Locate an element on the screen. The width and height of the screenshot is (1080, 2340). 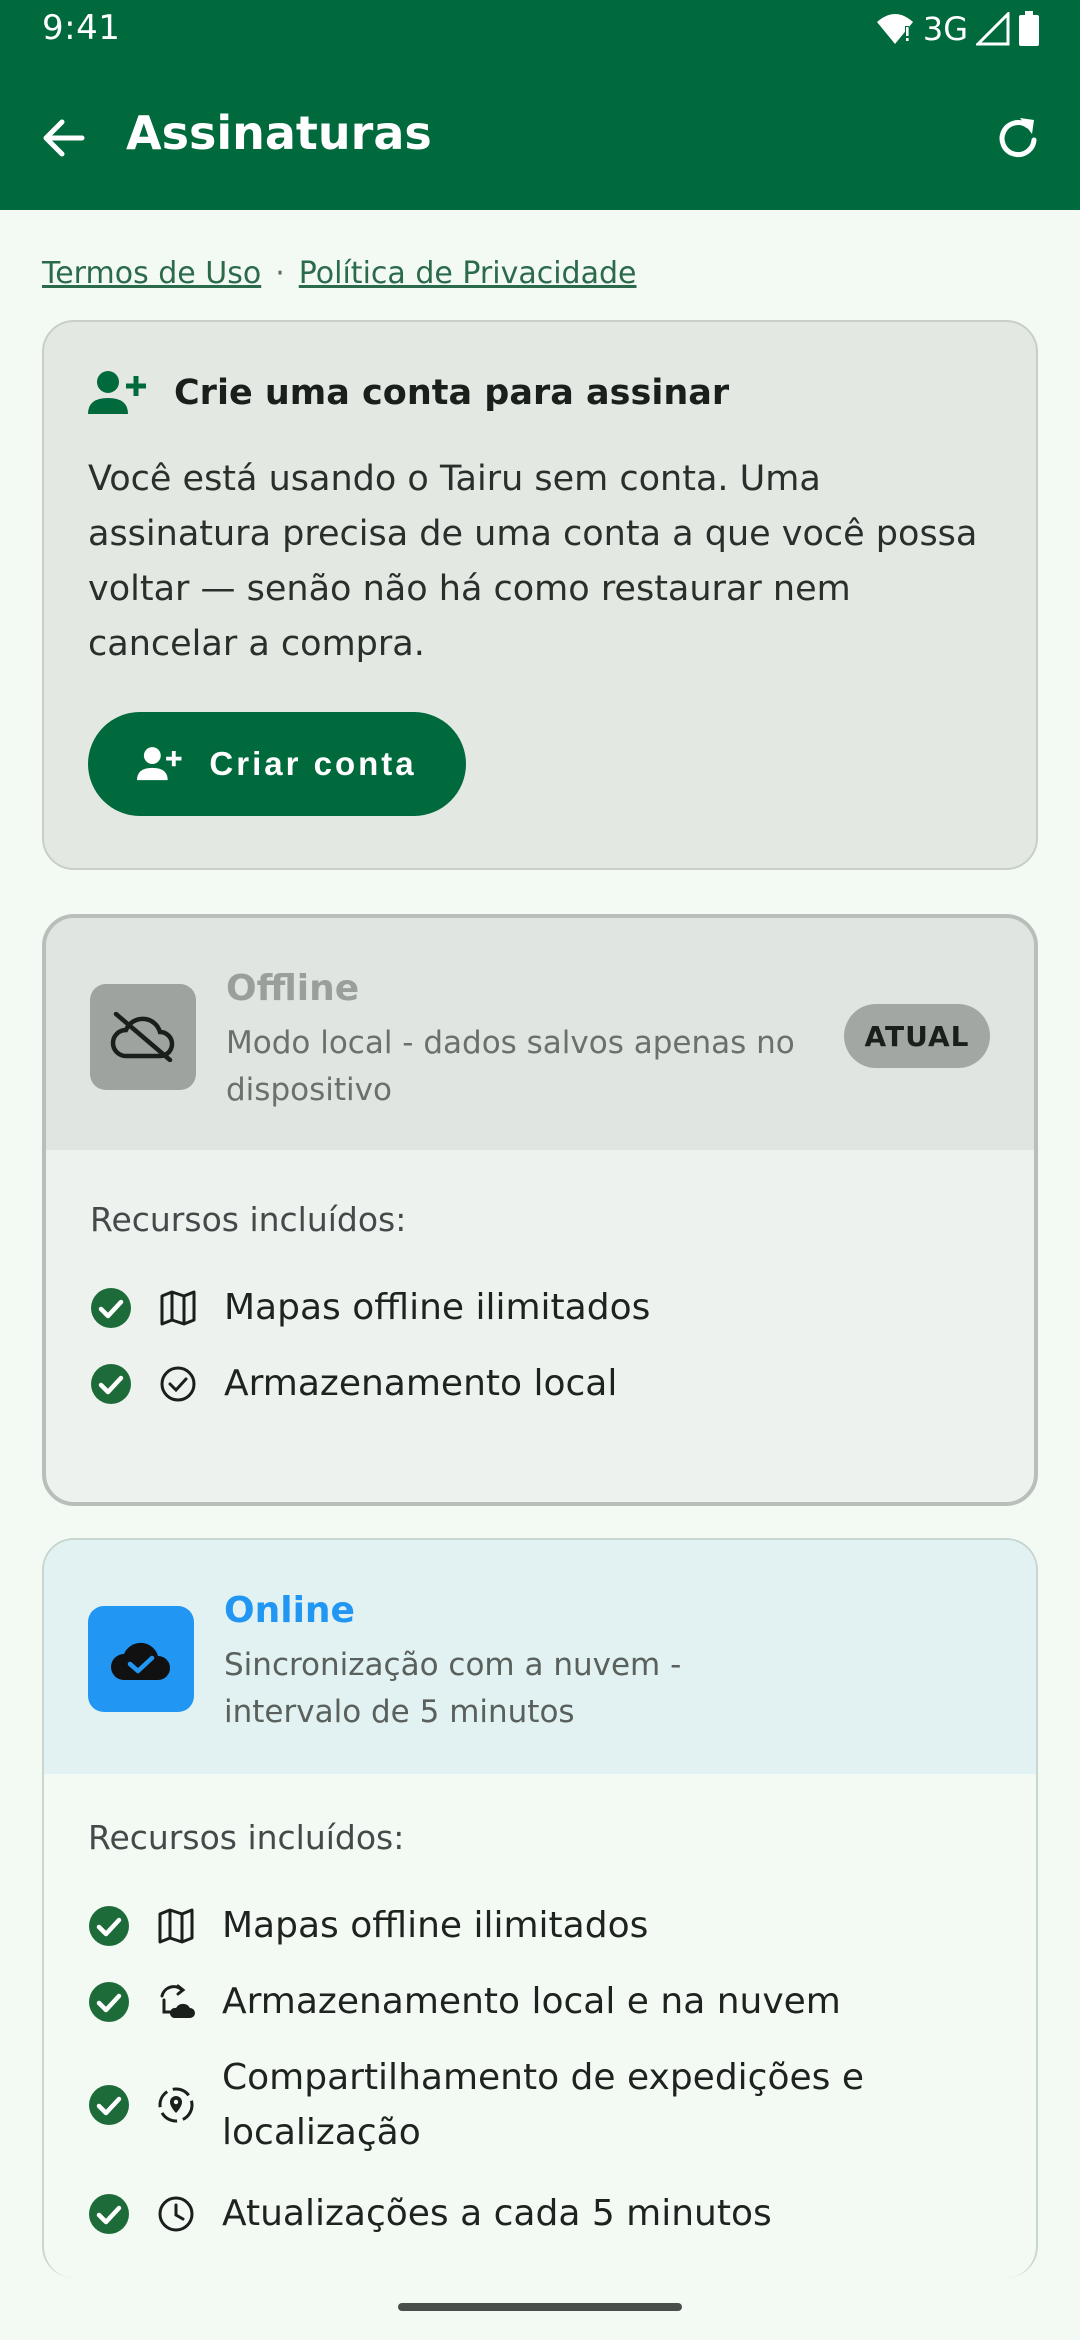
feature-text: Armazenamento local e na nuvem is located at coordinates (531, 2001).